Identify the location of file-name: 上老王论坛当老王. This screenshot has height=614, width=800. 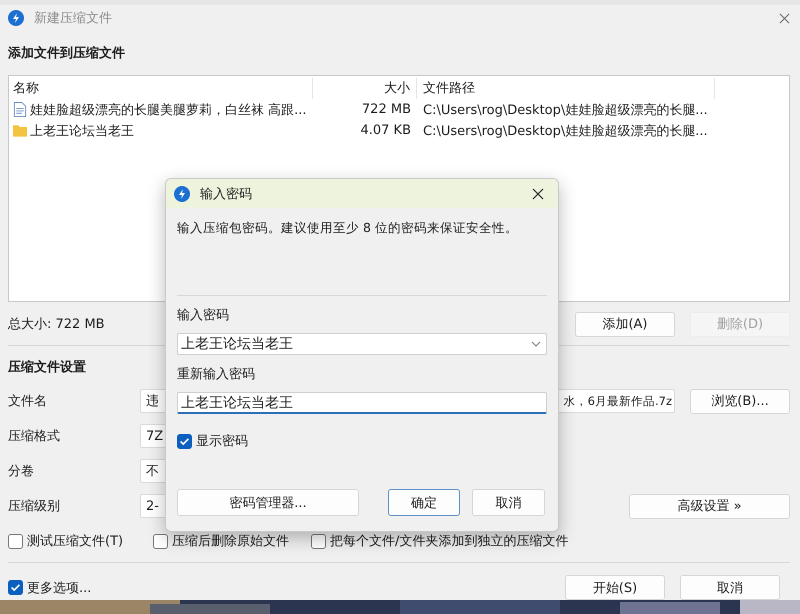
(82, 131).